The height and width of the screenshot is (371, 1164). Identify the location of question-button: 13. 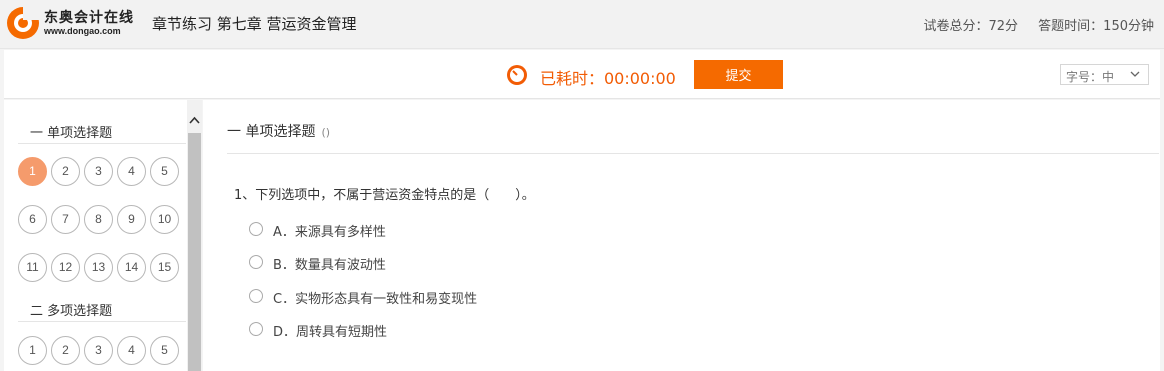
(98, 267).